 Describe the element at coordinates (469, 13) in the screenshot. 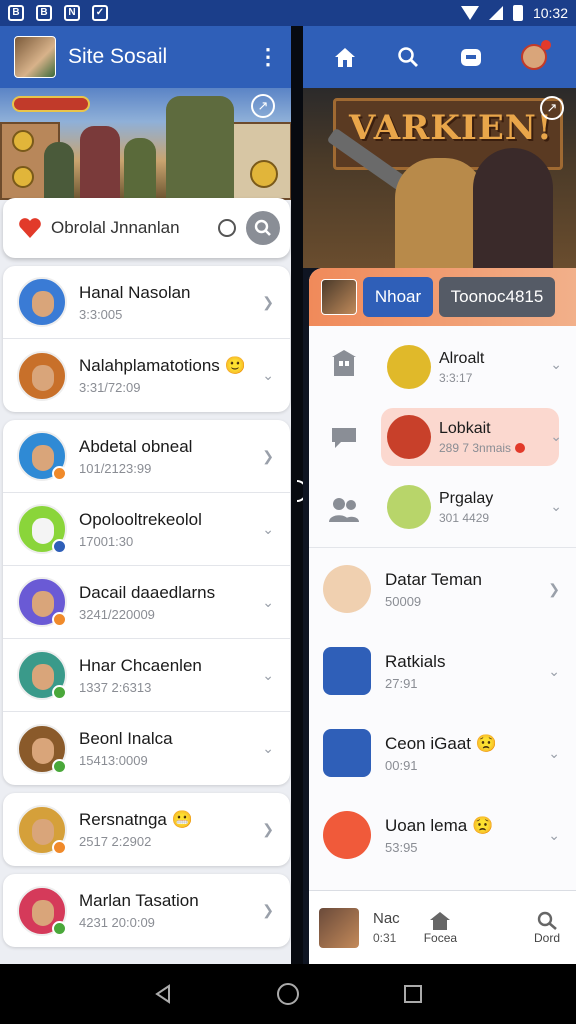

I see `wifi-icon` at that location.